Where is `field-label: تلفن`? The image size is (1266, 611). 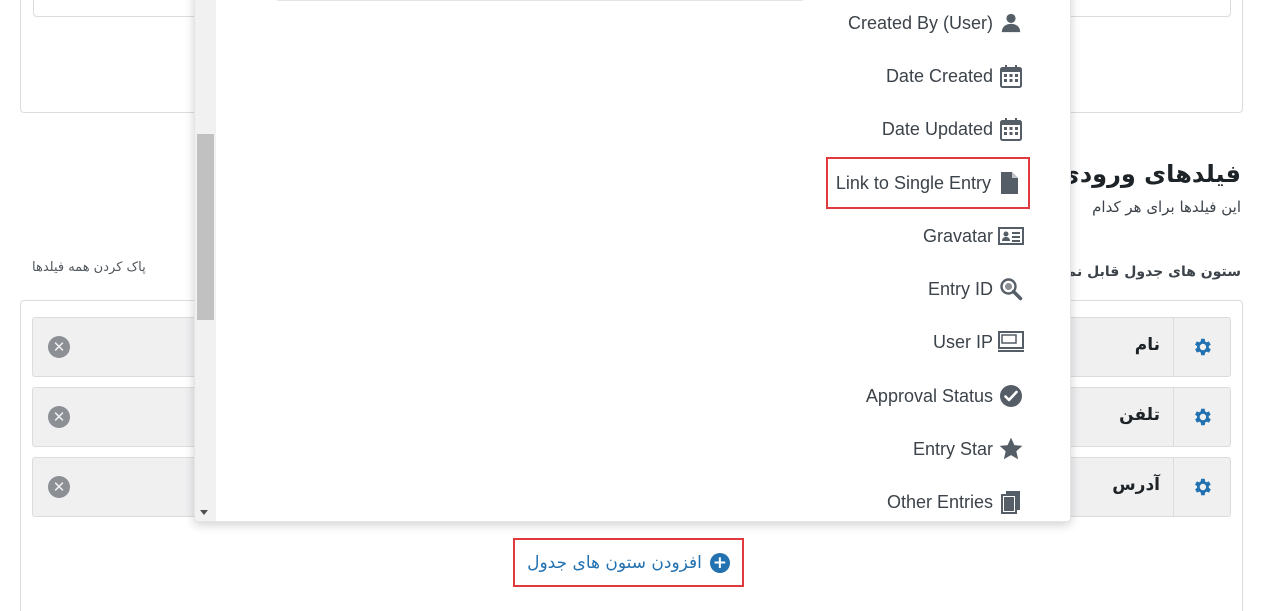 field-label: تلفن is located at coordinates (1139, 415).